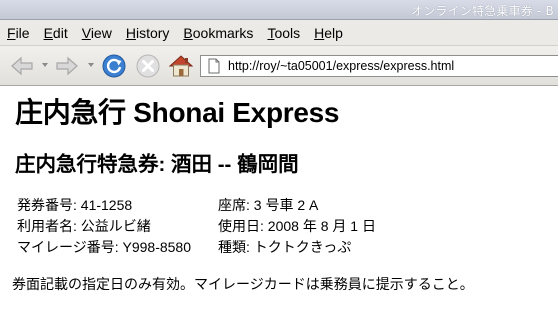 This screenshot has width=558, height=312. I want to click on stop-icon, so click(148, 66).